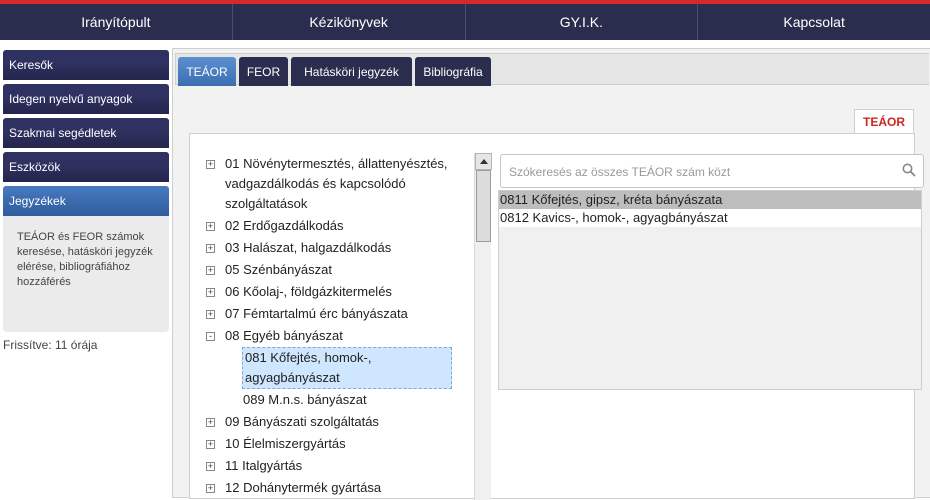 The image size is (930, 500). Describe the element at coordinates (86, 133) in the screenshot. I see `sidebar-item-professional-aids: Szakmai segédletek` at that location.